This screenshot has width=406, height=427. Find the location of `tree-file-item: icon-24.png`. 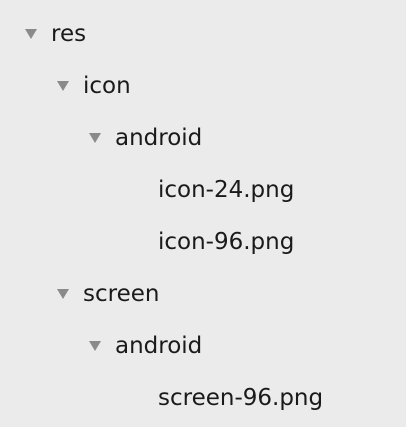

tree-file-item: icon-24.png is located at coordinates (147, 190).